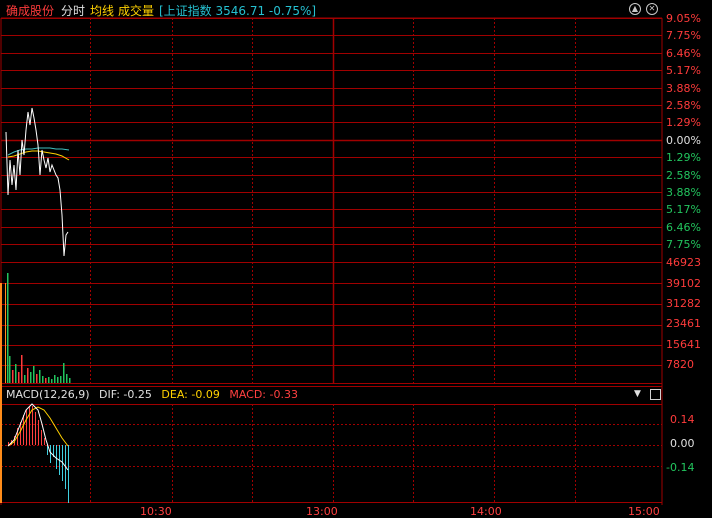 This screenshot has height=518, width=712. Describe the element at coordinates (683, 323) in the screenshot. I see `volume-axis-label: 23461` at that location.